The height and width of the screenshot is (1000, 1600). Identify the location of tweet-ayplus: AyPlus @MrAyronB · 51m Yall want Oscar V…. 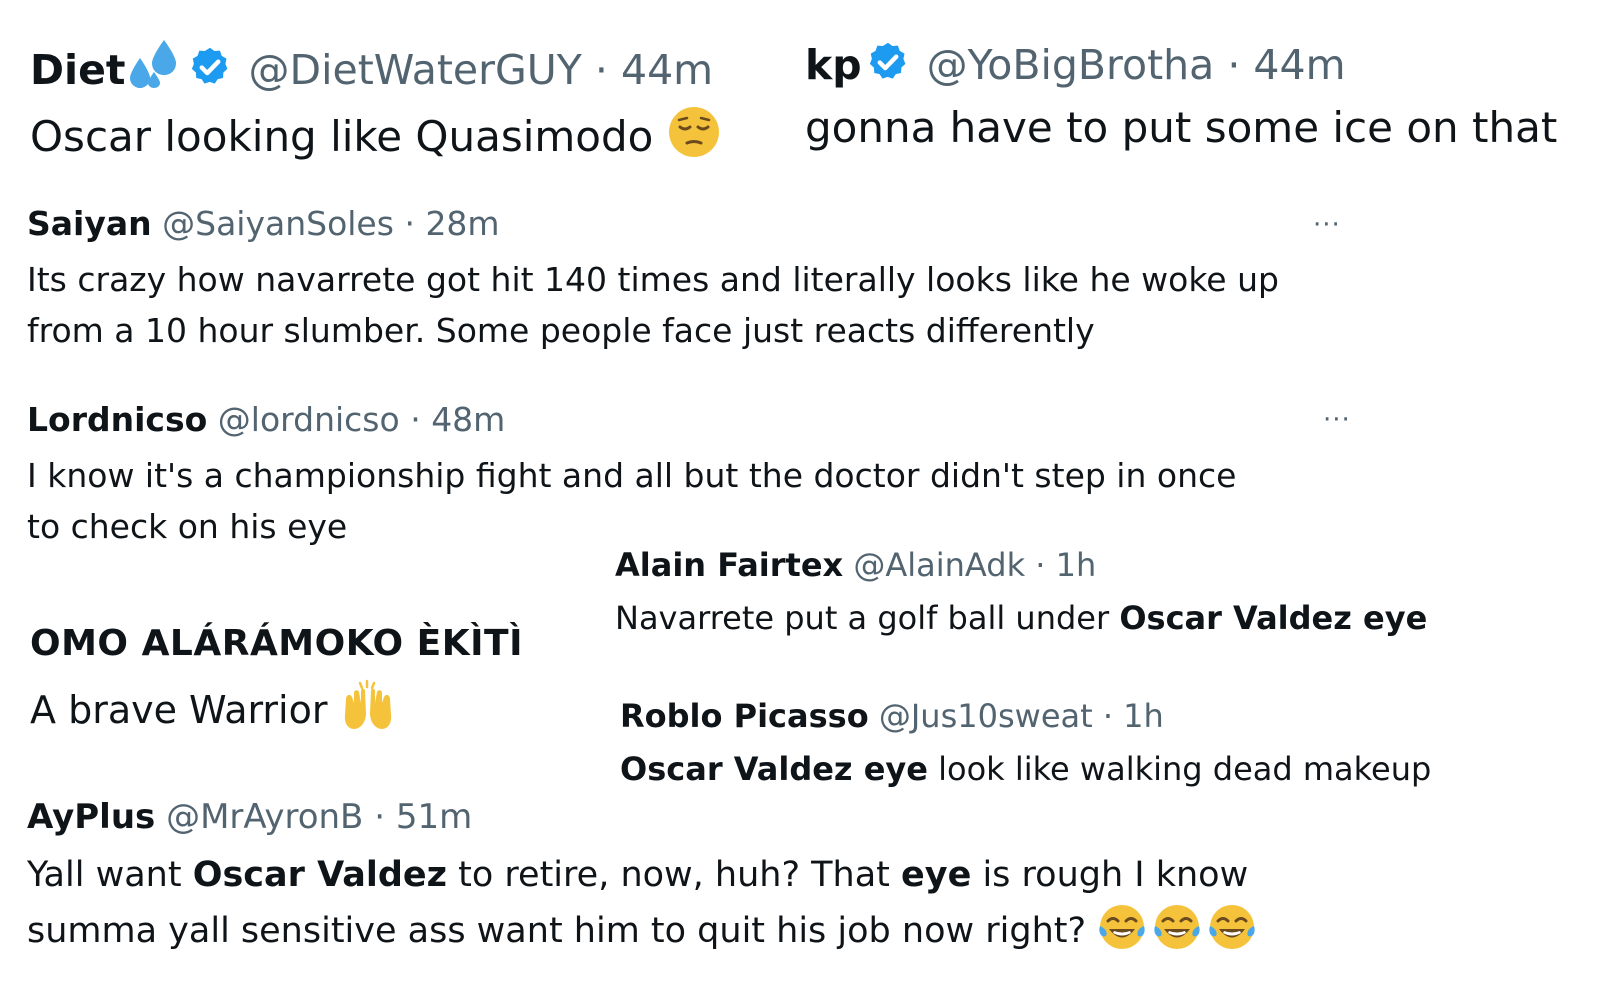
(643, 882).